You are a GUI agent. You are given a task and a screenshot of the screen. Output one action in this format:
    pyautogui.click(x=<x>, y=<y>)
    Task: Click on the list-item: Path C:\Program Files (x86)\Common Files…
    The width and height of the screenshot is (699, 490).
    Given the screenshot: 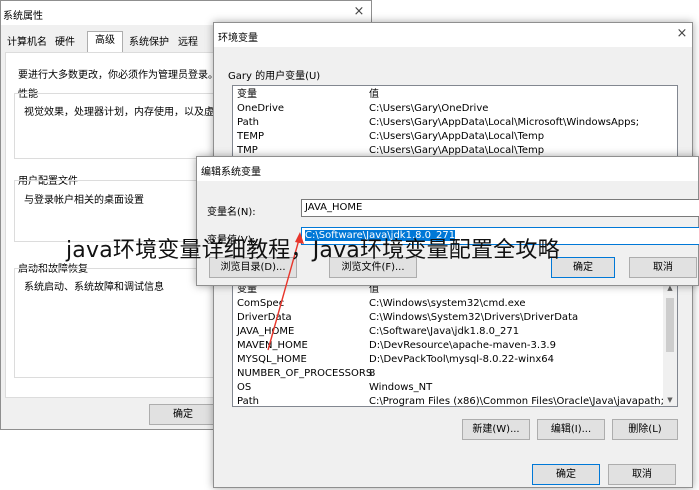 What is the action you would take?
    pyautogui.click(x=455, y=401)
    